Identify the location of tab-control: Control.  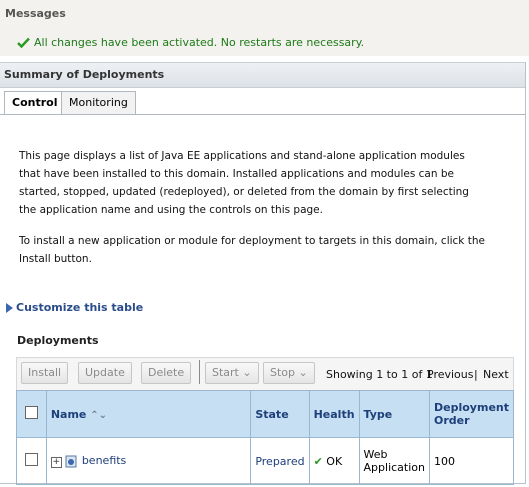
(35, 103).